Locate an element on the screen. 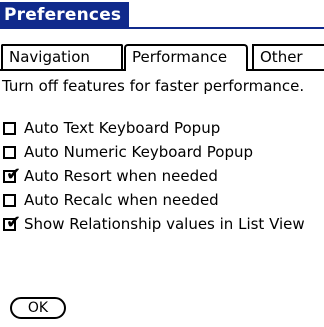  tab-navigation: Navigation is located at coordinates (62, 56).